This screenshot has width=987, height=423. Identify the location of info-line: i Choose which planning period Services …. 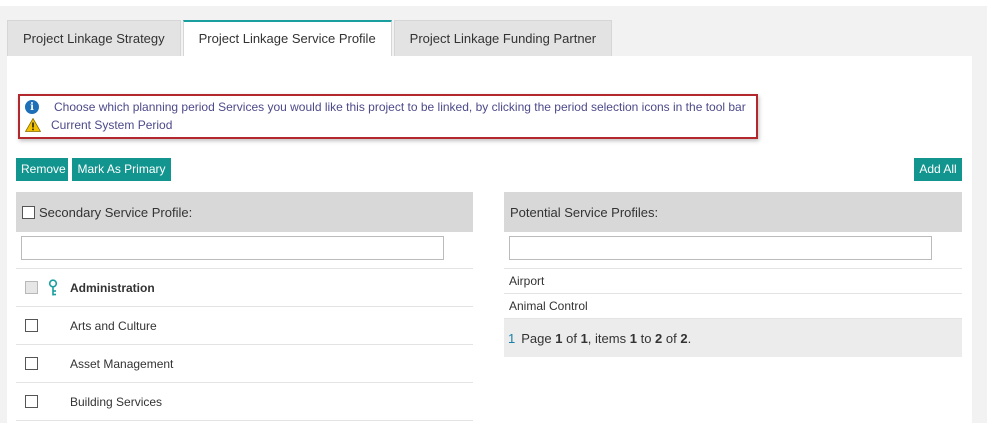
(385, 107).